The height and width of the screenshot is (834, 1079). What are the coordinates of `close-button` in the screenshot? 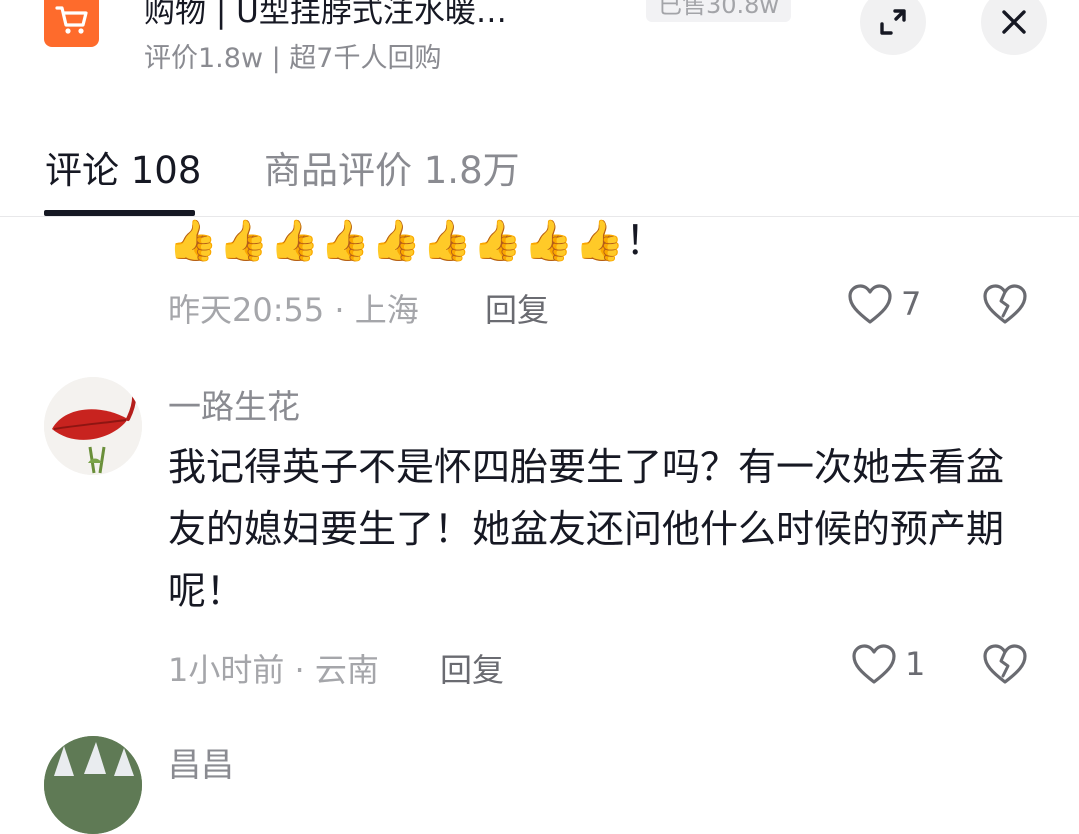 It's located at (1014, 27).